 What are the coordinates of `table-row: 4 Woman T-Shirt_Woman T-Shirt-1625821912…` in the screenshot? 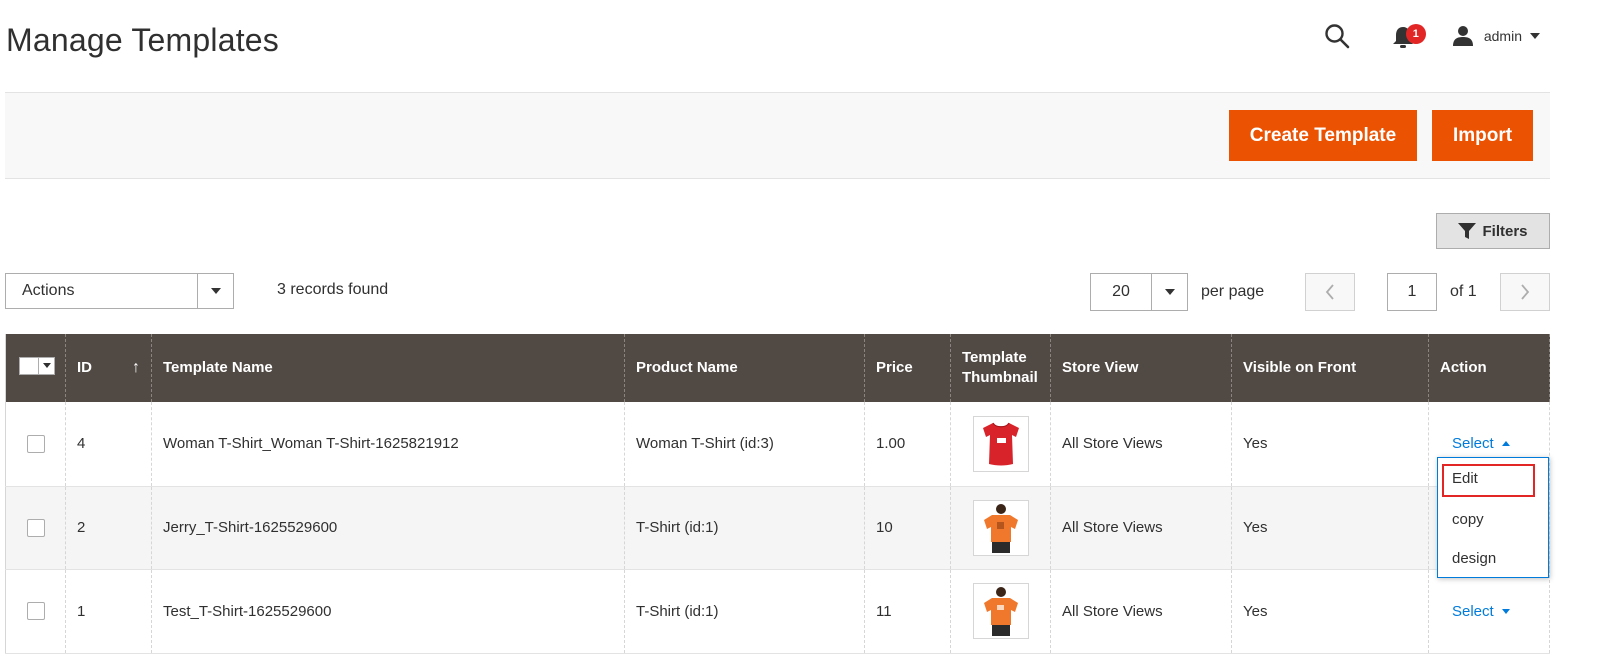 It's located at (777, 444).